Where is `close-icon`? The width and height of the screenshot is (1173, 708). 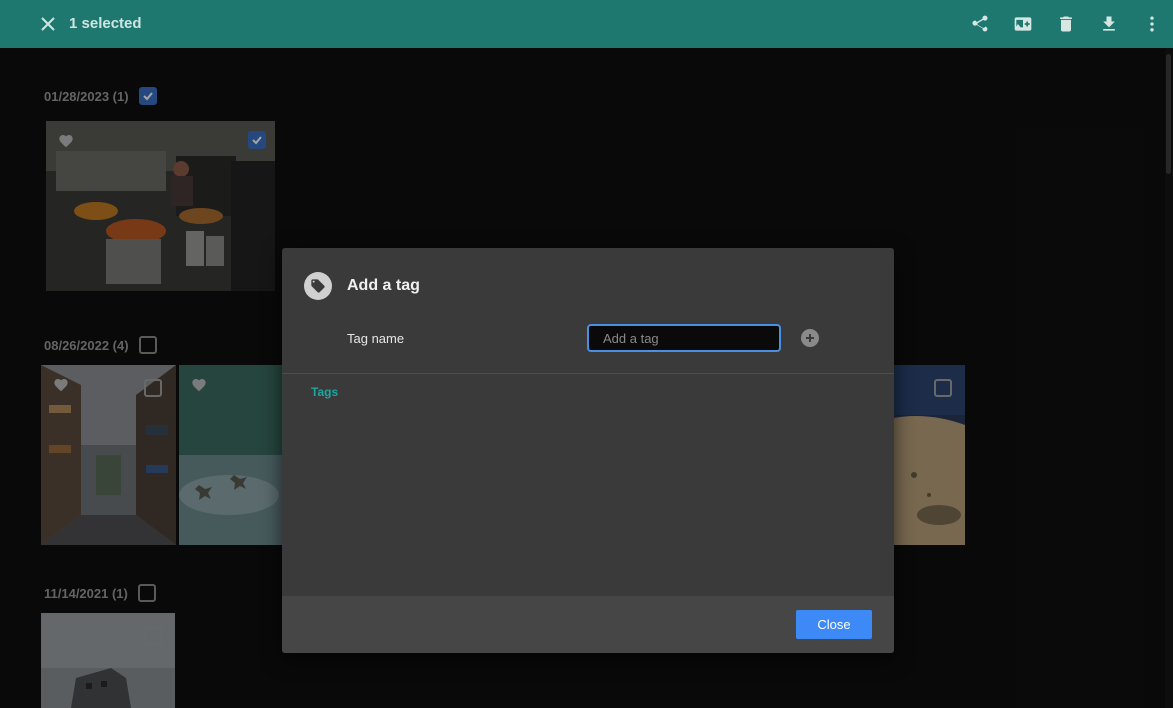
close-icon is located at coordinates (48, 24).